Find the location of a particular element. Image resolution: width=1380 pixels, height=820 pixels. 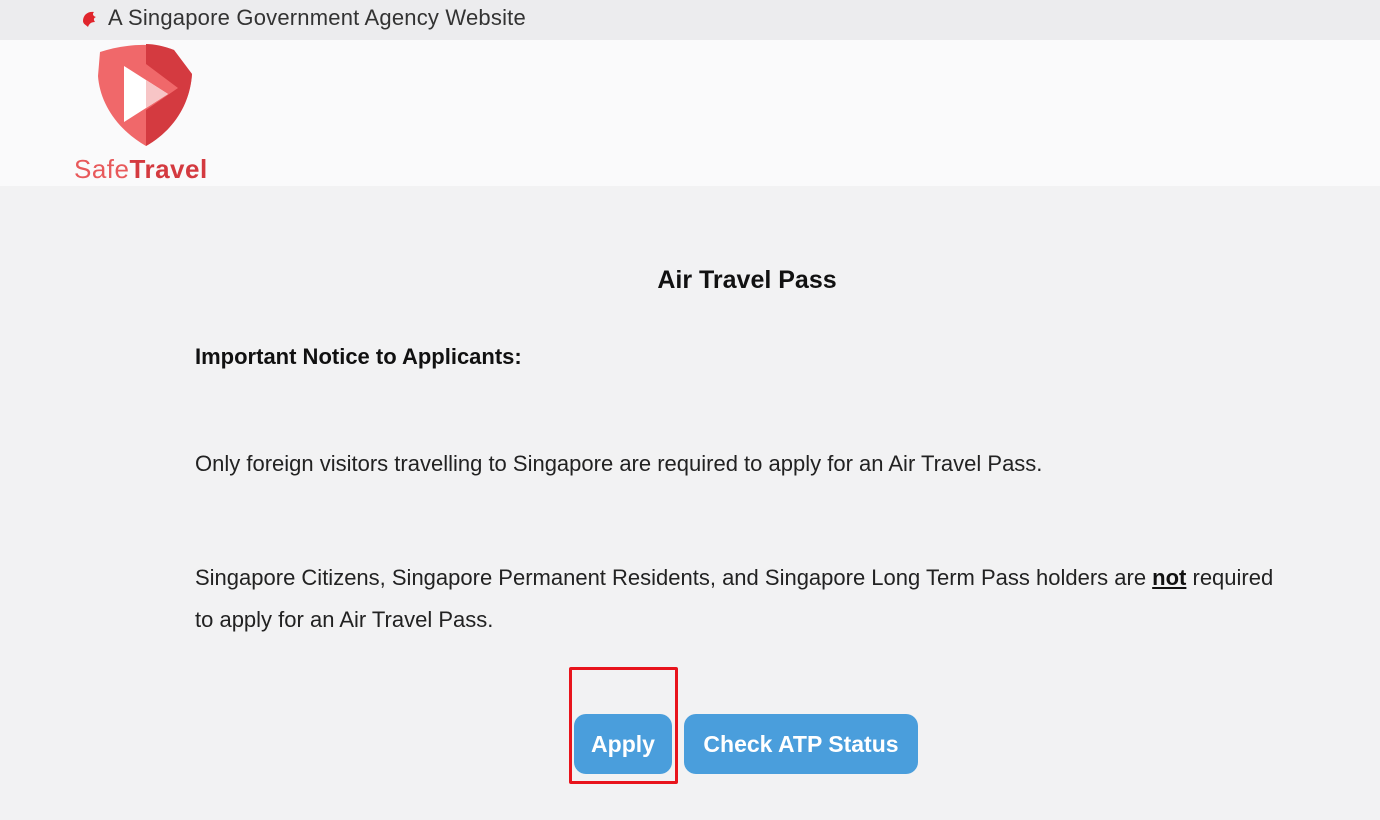

check-atp-status-button: Check ATP Status is located at coordinates (801, 744).